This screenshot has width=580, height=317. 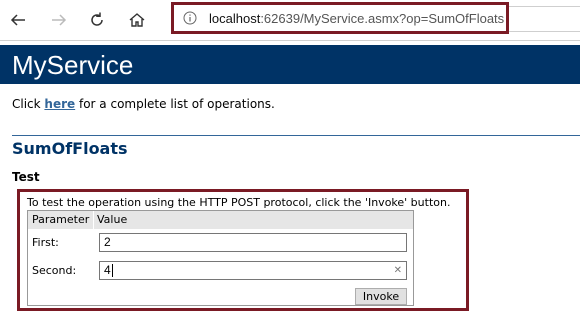 What do you see at coordinates (253, 242) in the screenshot?
I see `first-input: 2` at bounding box center [253, 242].